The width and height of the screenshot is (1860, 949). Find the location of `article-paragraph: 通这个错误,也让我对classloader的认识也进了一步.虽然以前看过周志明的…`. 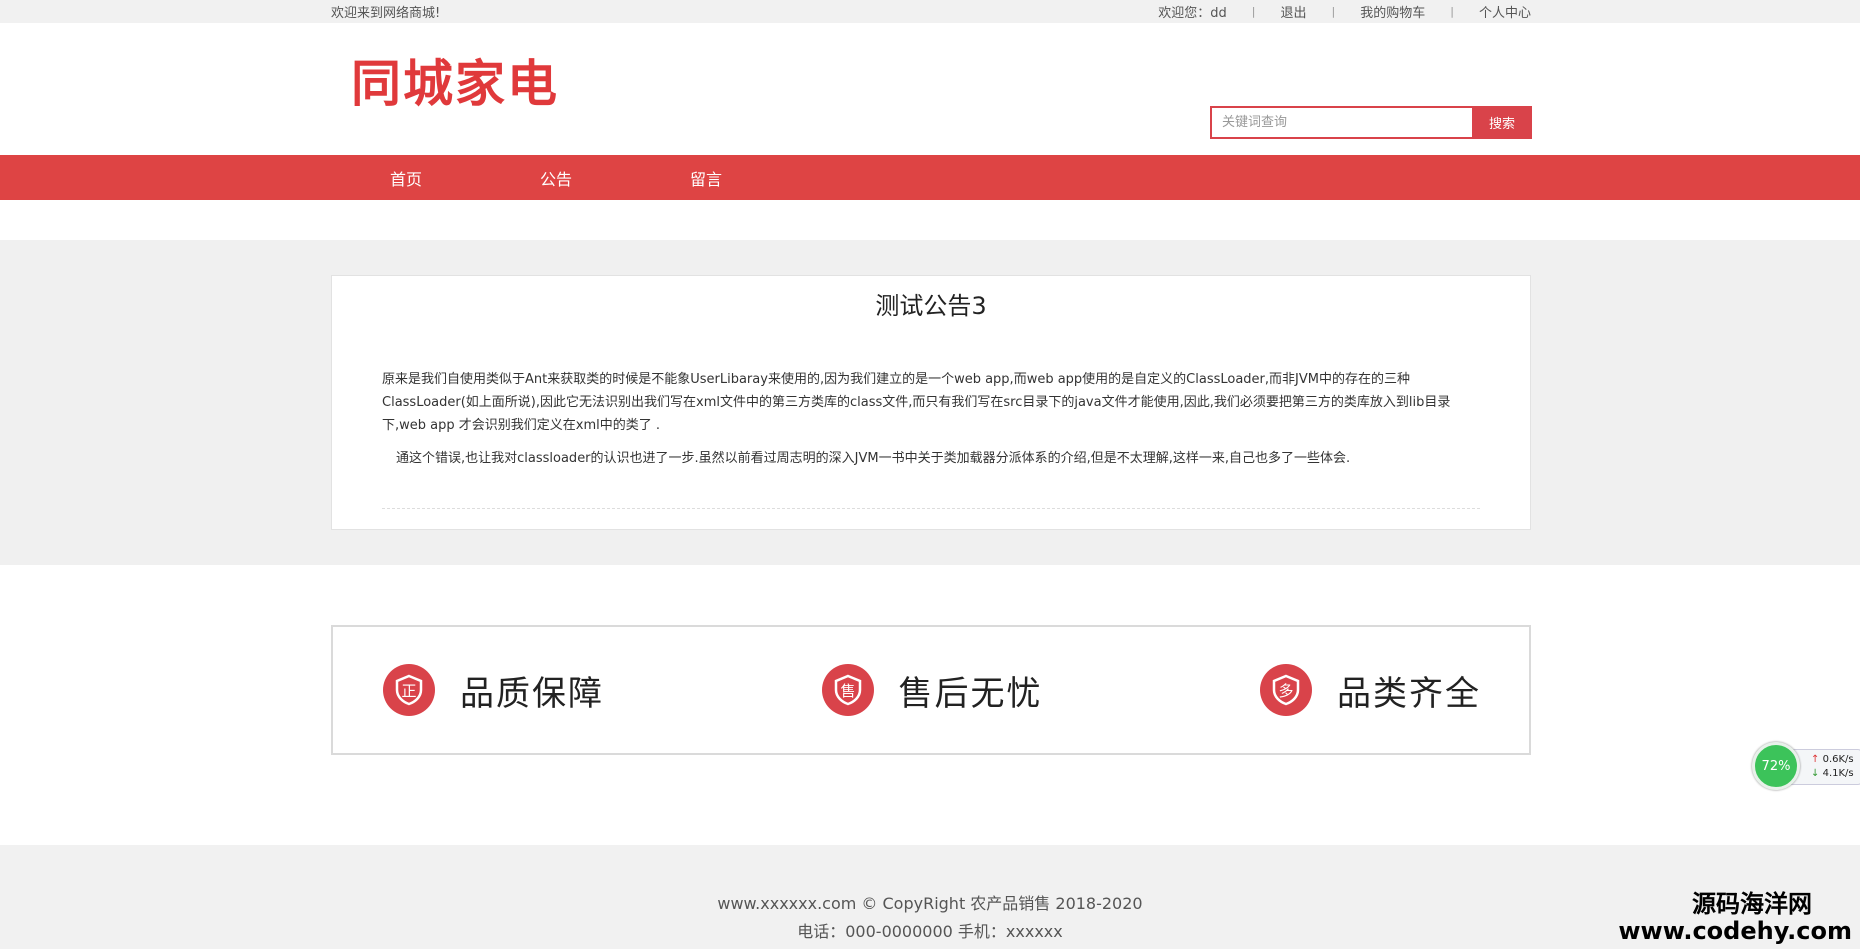

article-paragraph: 通这个错误,也让我对classloader的认识也进了一步.虽然以前看过周志明的… is located at coordinates (873, 458).